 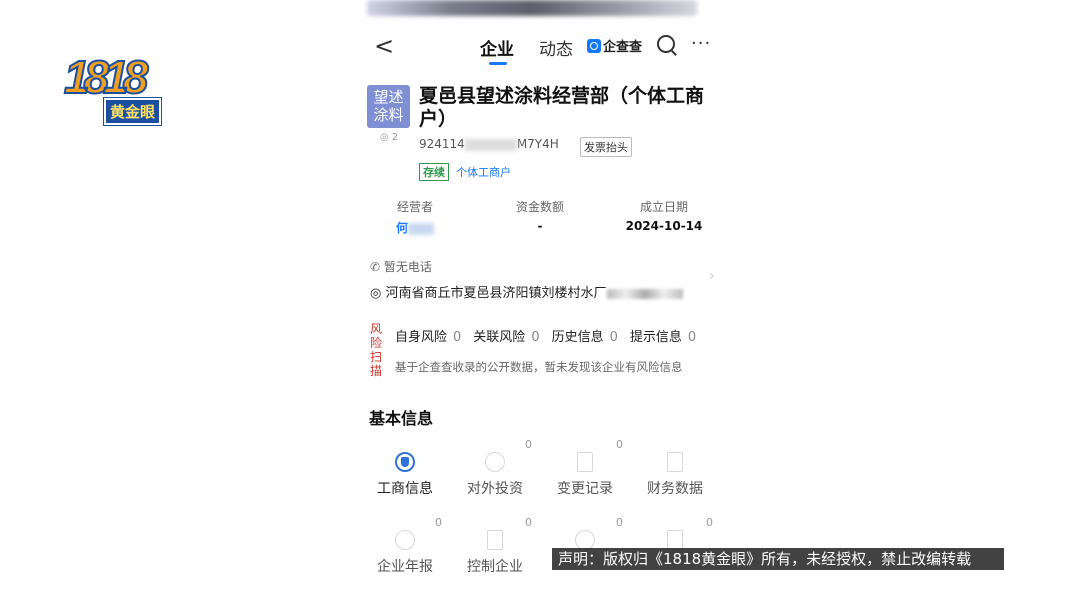 I want to click on credit-code: 924114 M7Y4H, so click(x=489, y=144).